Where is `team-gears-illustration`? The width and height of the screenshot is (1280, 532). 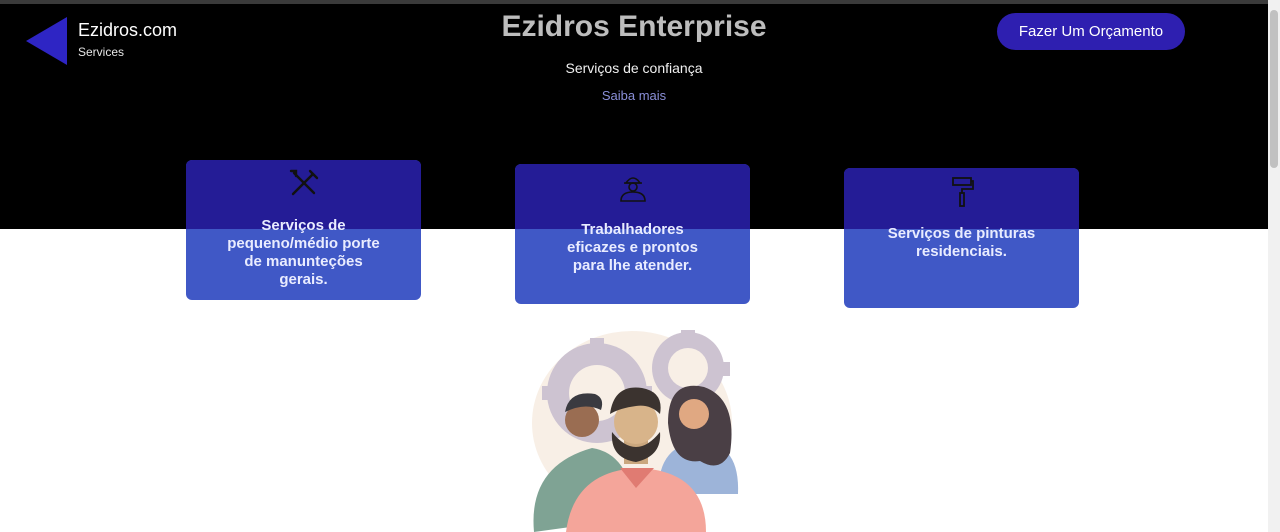 team-gears-illustration is located at coordinates (635, 431).